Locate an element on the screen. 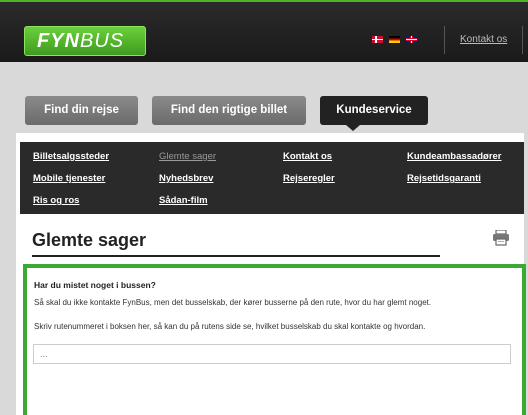 This screenshot has width=528, height=415. submenu-kontakt-os: Kontakt os is located at coordinates (307, 156).